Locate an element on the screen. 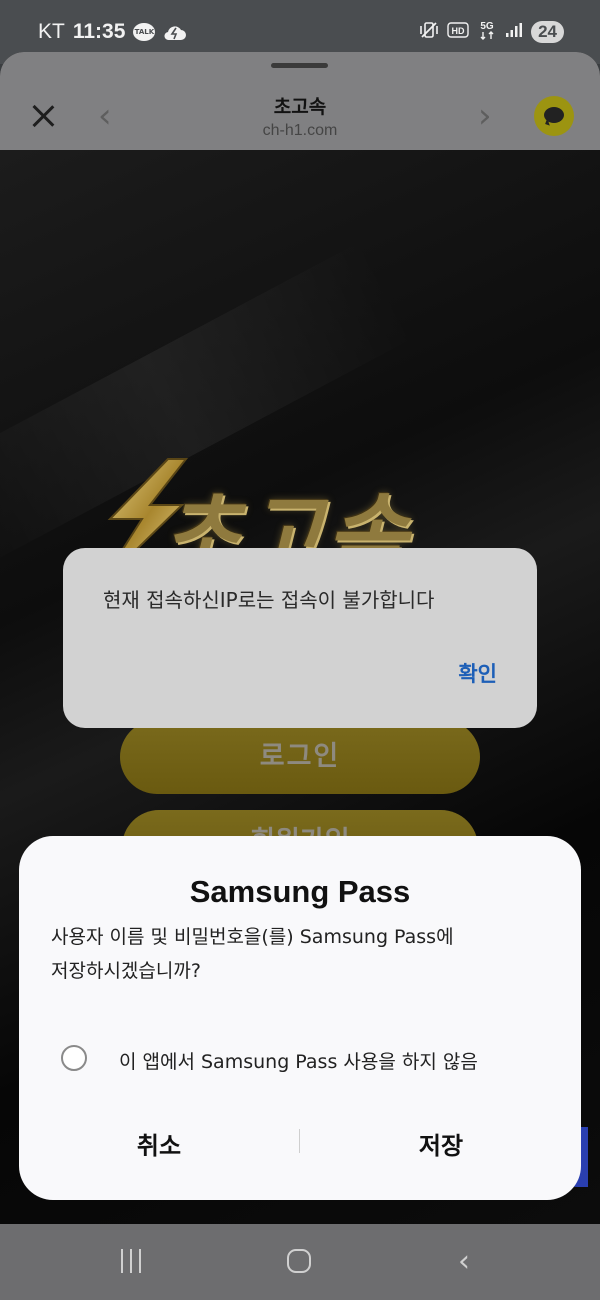 The width and height of the screenshot is (600, 1300). login-button: 로그인 is located at coordinates (300, 757).